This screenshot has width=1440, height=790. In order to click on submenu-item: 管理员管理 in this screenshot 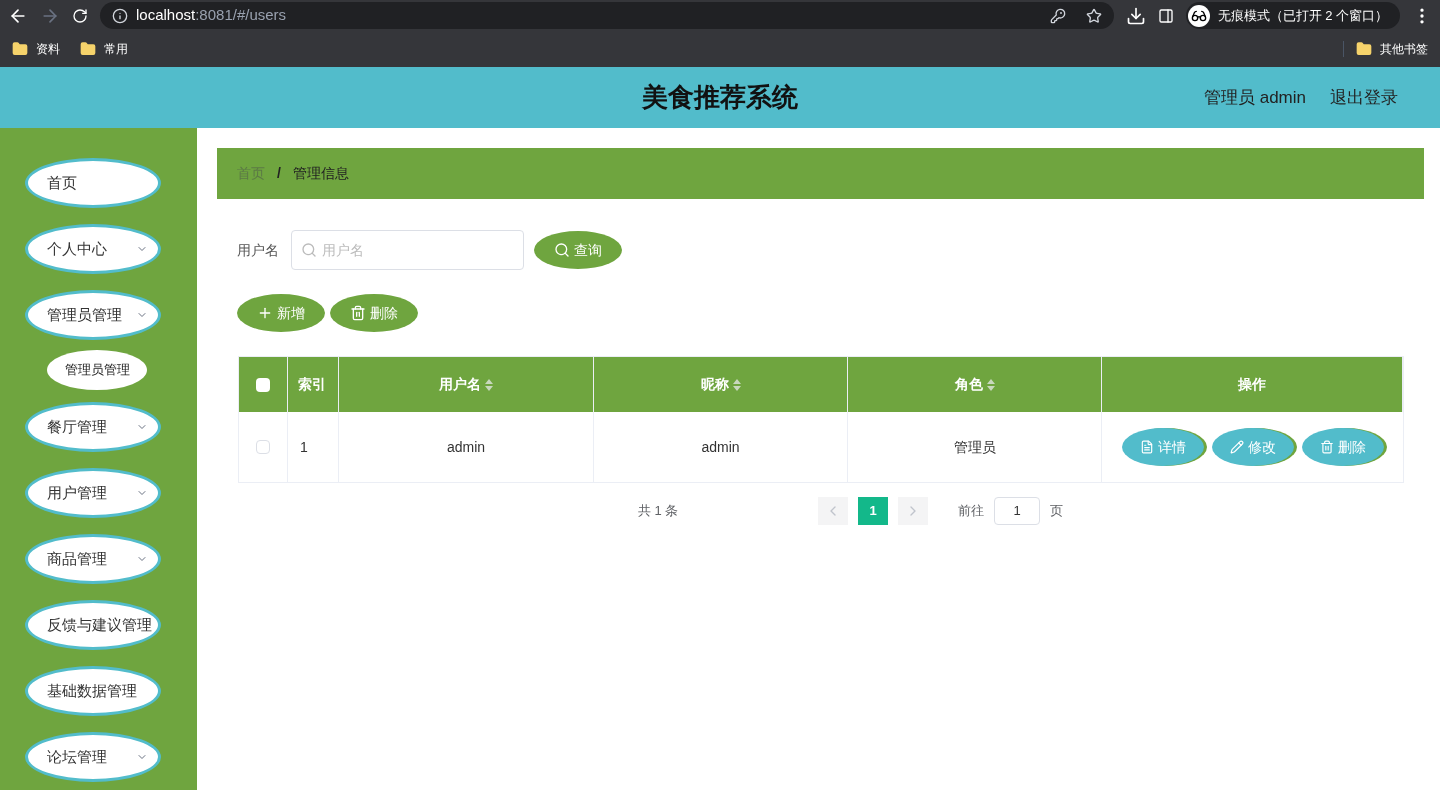, I will do `click(97, 370)`.